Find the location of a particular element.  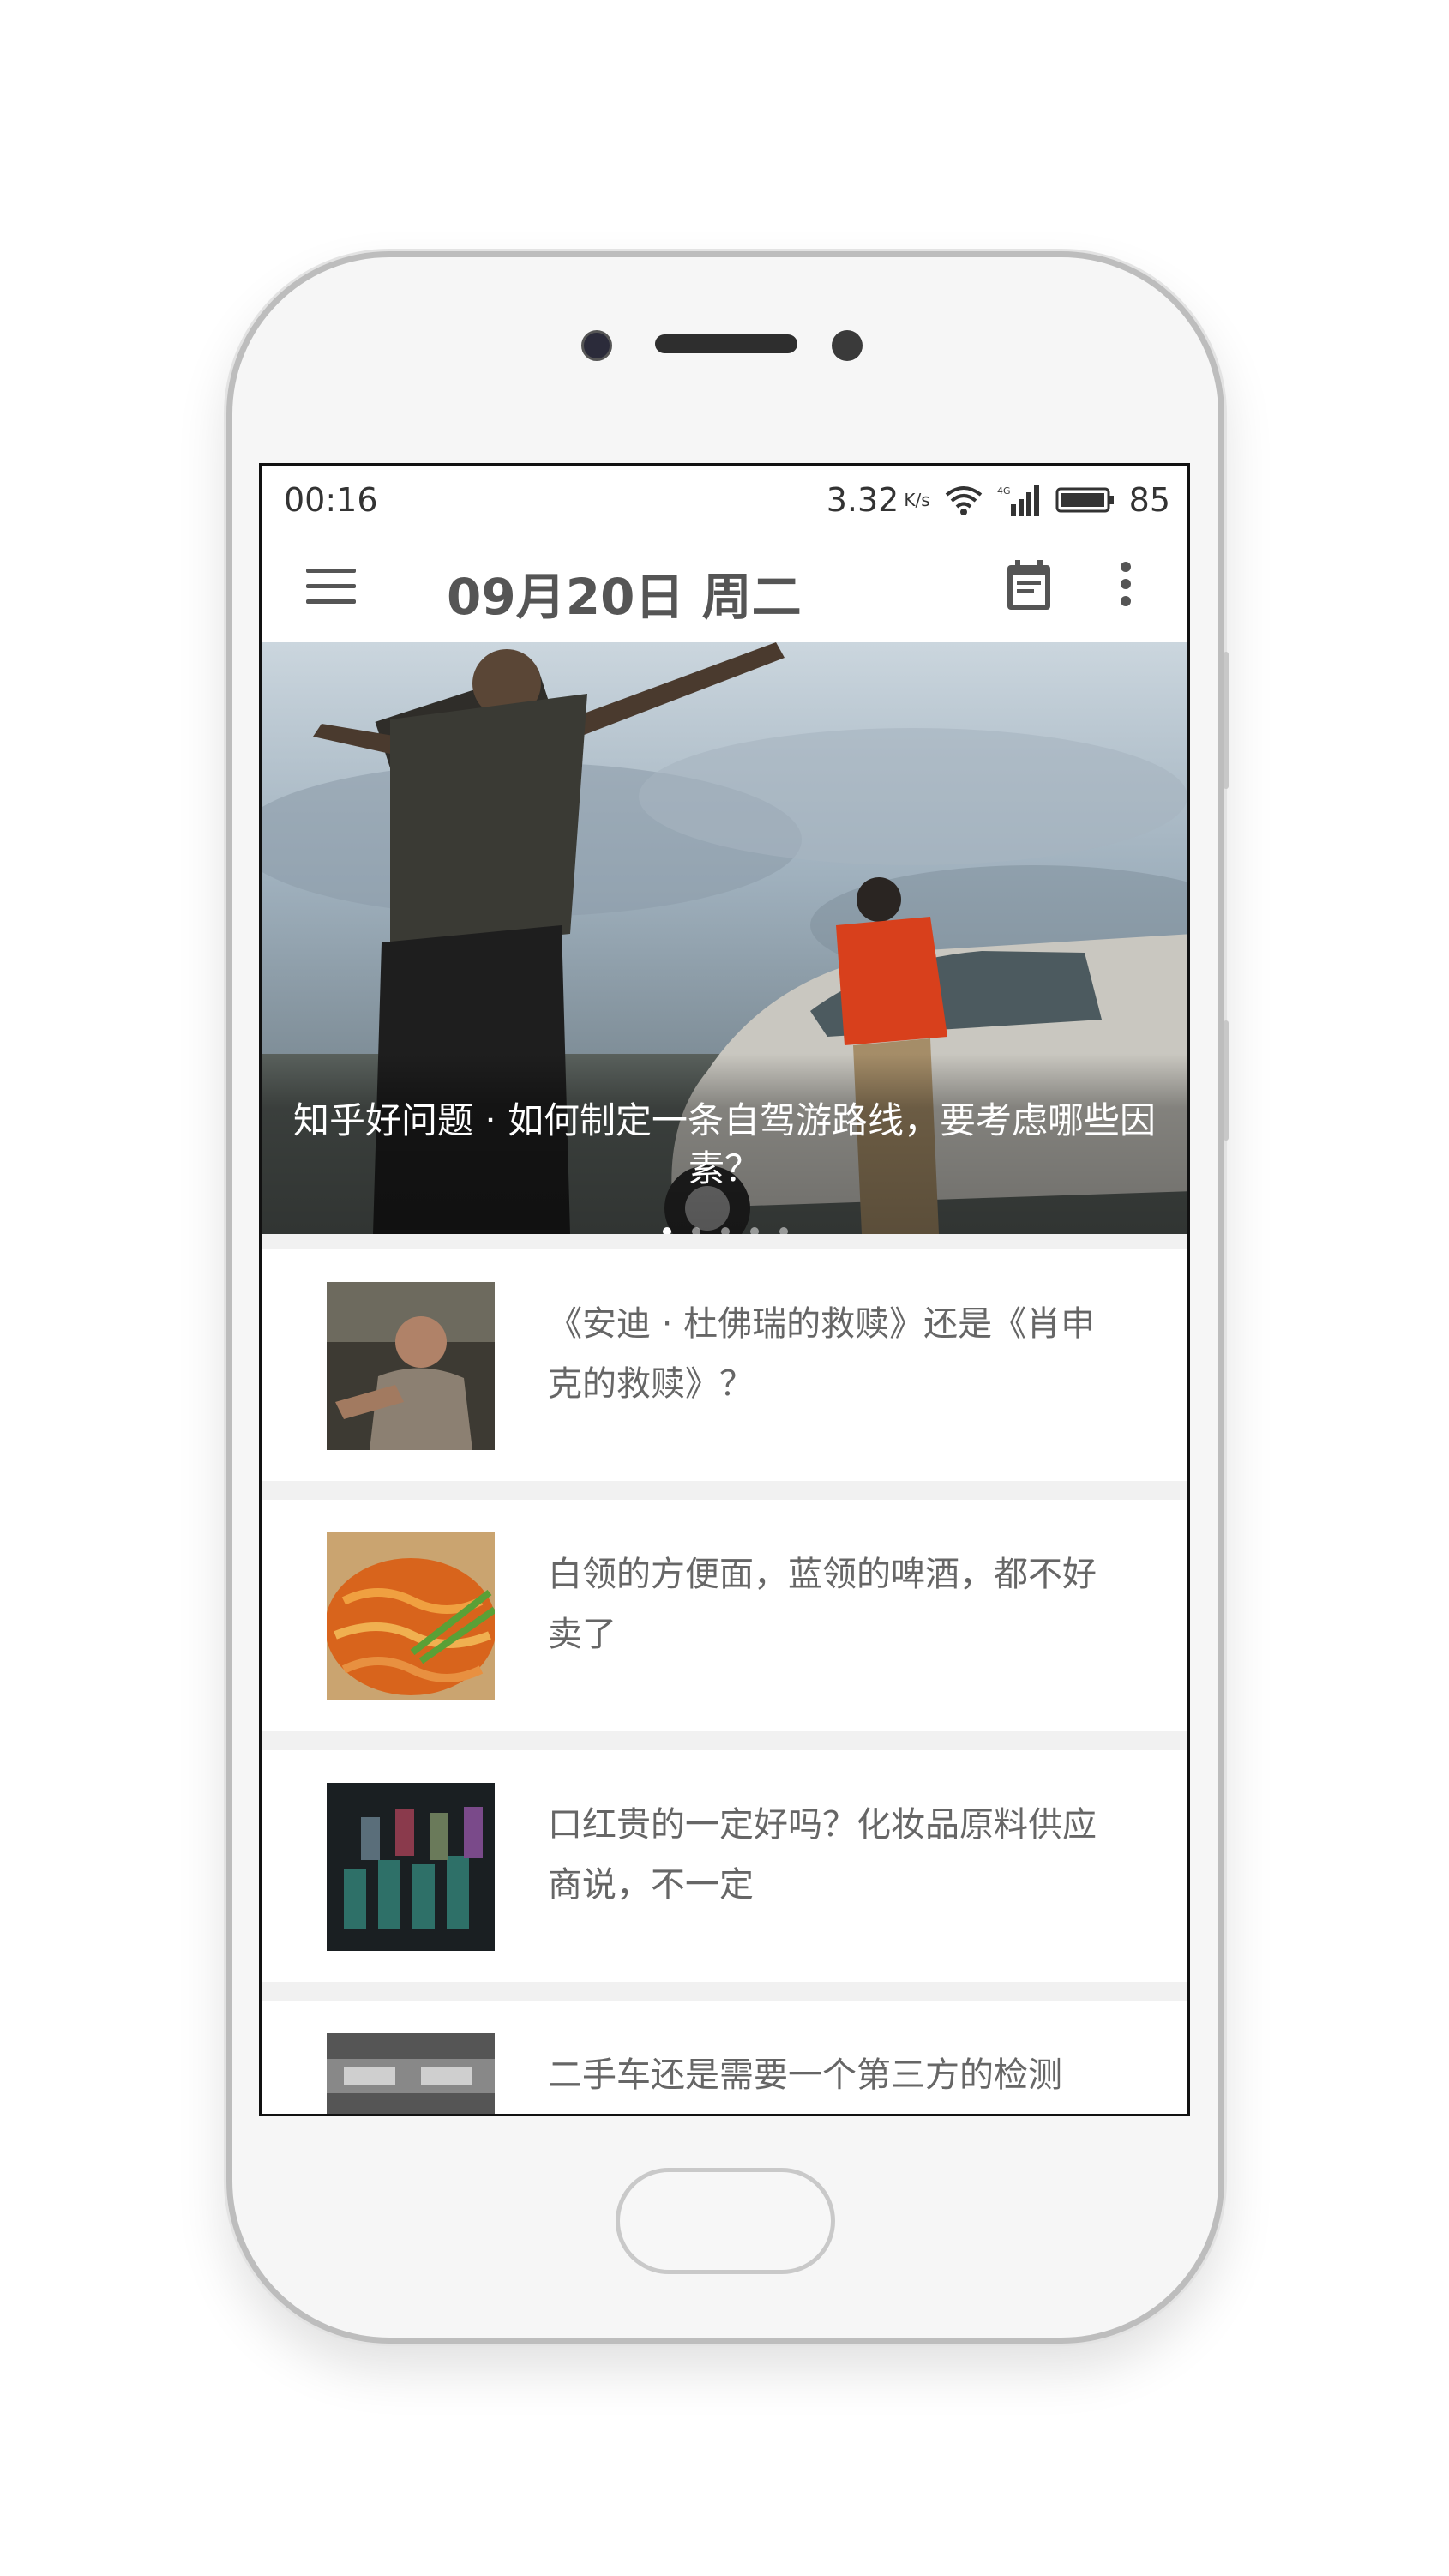

wifi-icon is located at coordinates (963, 500).